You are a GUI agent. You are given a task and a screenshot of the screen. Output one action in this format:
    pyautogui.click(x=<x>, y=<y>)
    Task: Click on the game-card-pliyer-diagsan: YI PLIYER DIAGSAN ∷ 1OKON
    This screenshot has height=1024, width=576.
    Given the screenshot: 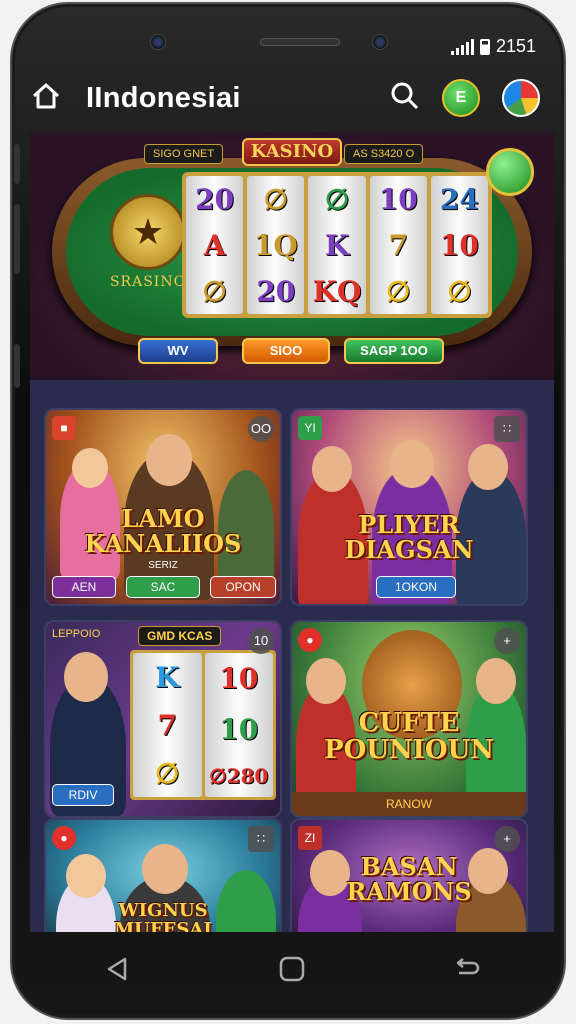 What is the action you would take?
    pyautogui.click(x=409, y=507)
    